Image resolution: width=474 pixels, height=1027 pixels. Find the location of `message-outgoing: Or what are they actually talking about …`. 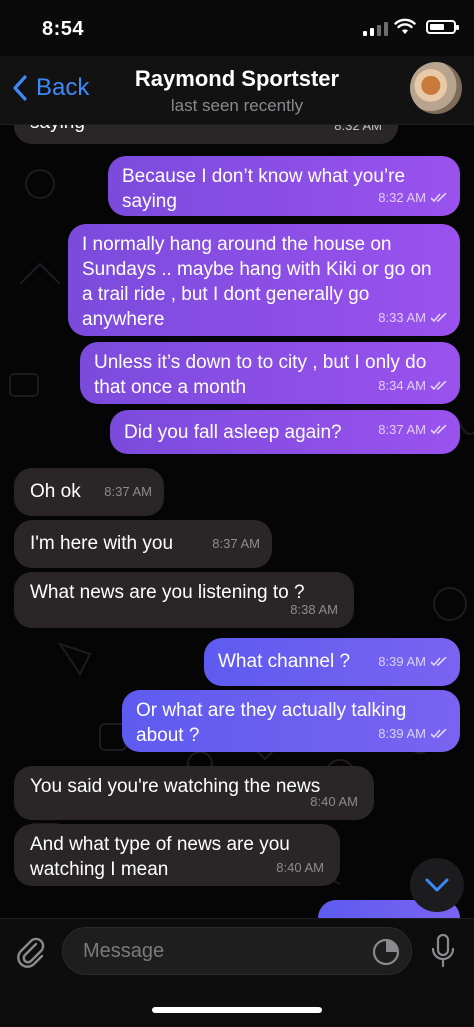

message-outgoing: Or what are they actually talking about … is located at coordinates (291, 721).